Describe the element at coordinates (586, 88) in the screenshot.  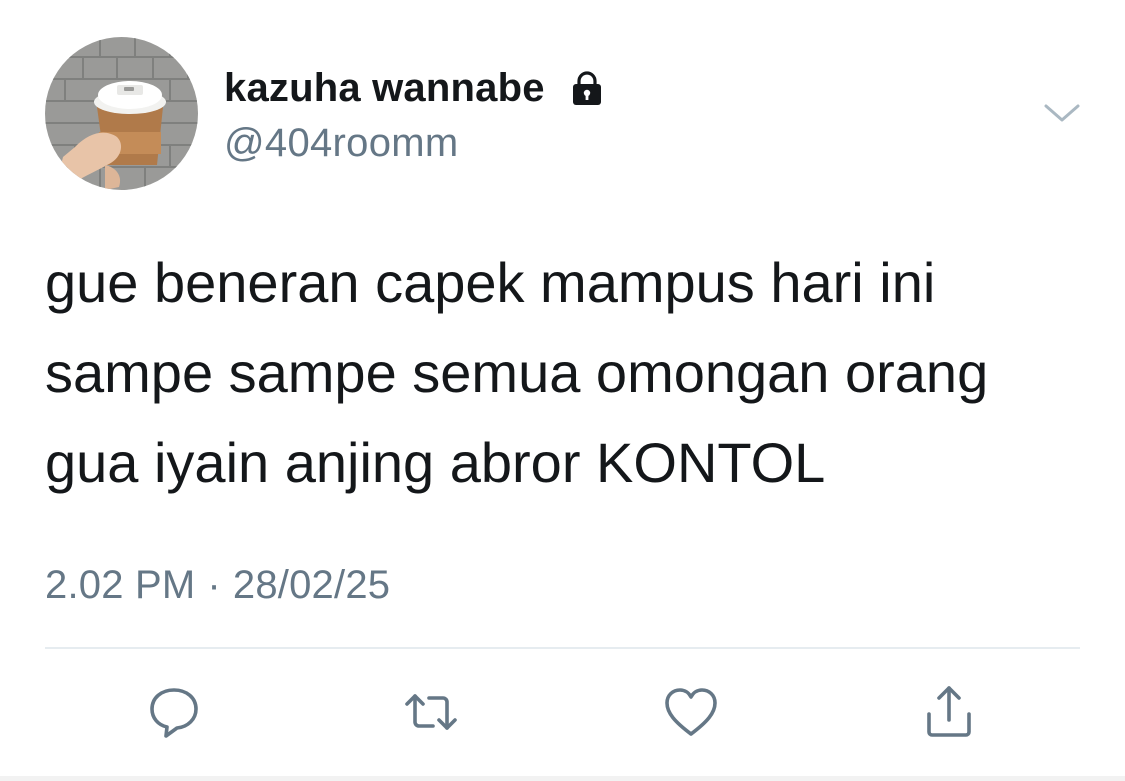
I see `lock-icon` at that location.